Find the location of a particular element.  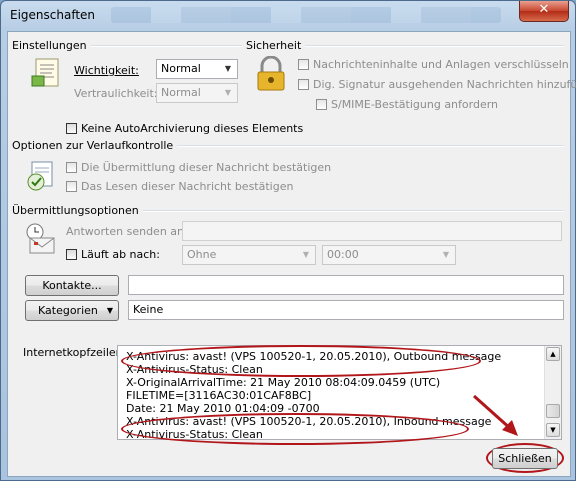

header-line: FILETIME=[3116AC30:01CAF8BC] is located at coordinates (219, 395).